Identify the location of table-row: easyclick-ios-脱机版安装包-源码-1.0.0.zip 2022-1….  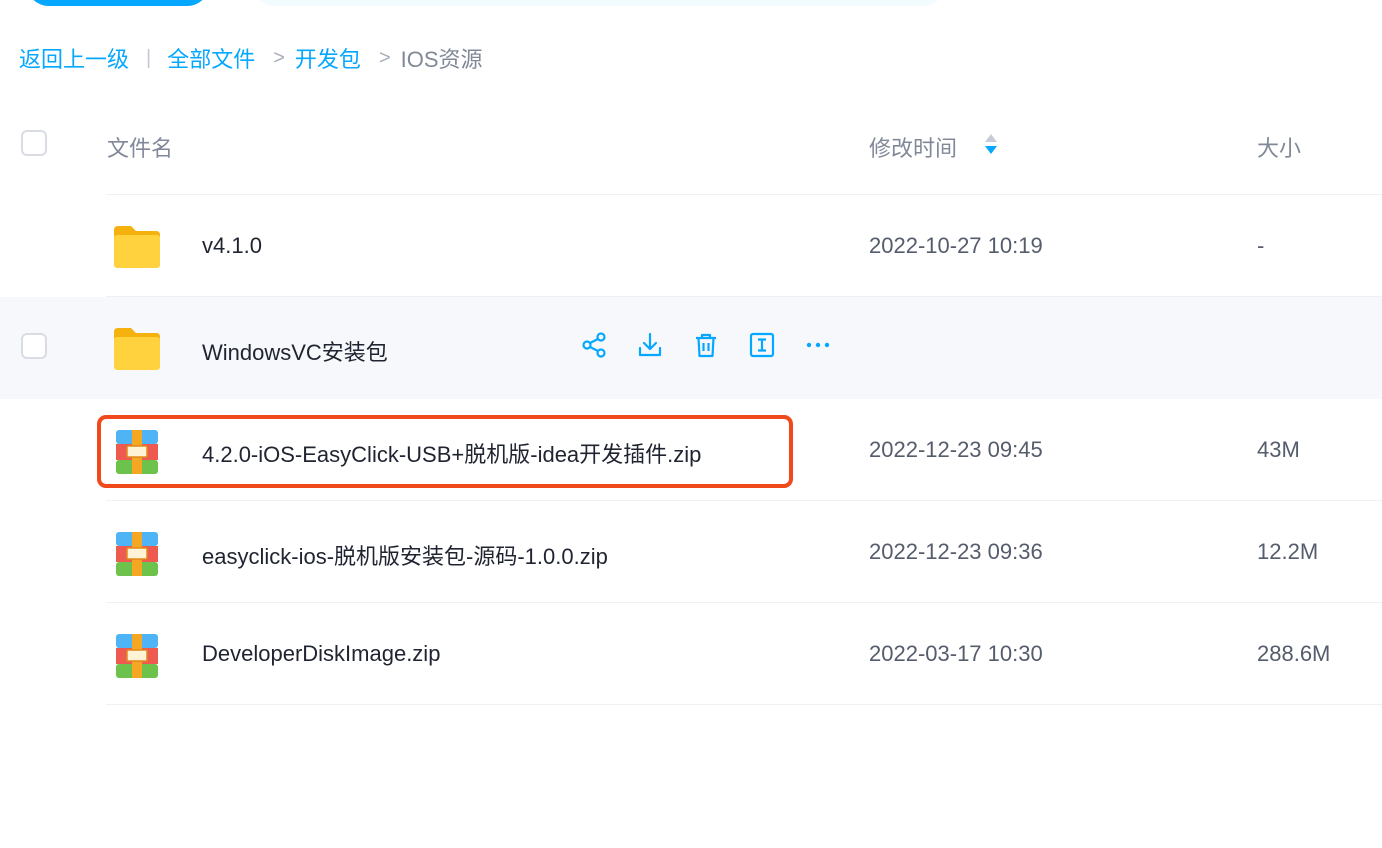
(691, 552).